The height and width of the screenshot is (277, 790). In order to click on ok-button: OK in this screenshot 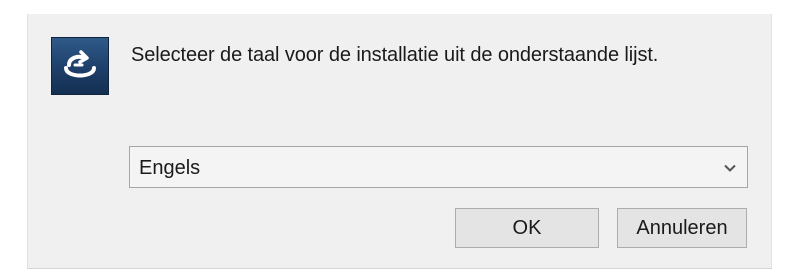, I will do `click(527, 228)`.